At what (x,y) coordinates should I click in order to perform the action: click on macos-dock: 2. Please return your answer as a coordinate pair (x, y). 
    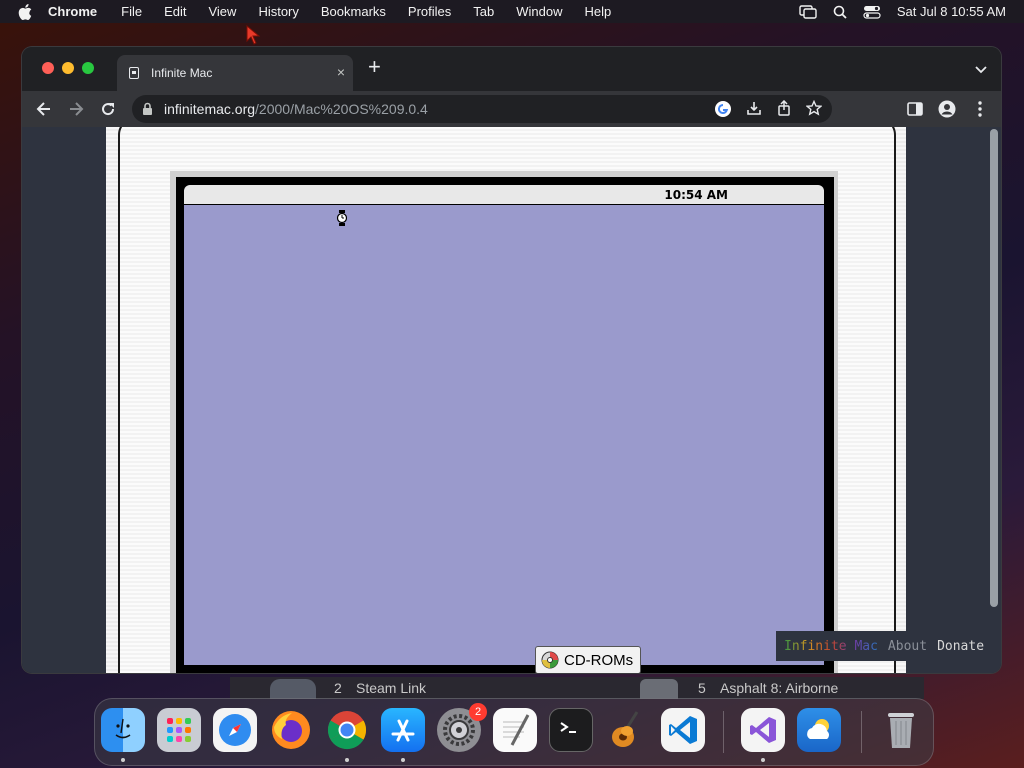
    Looking at the image, I should click on (514, 732).